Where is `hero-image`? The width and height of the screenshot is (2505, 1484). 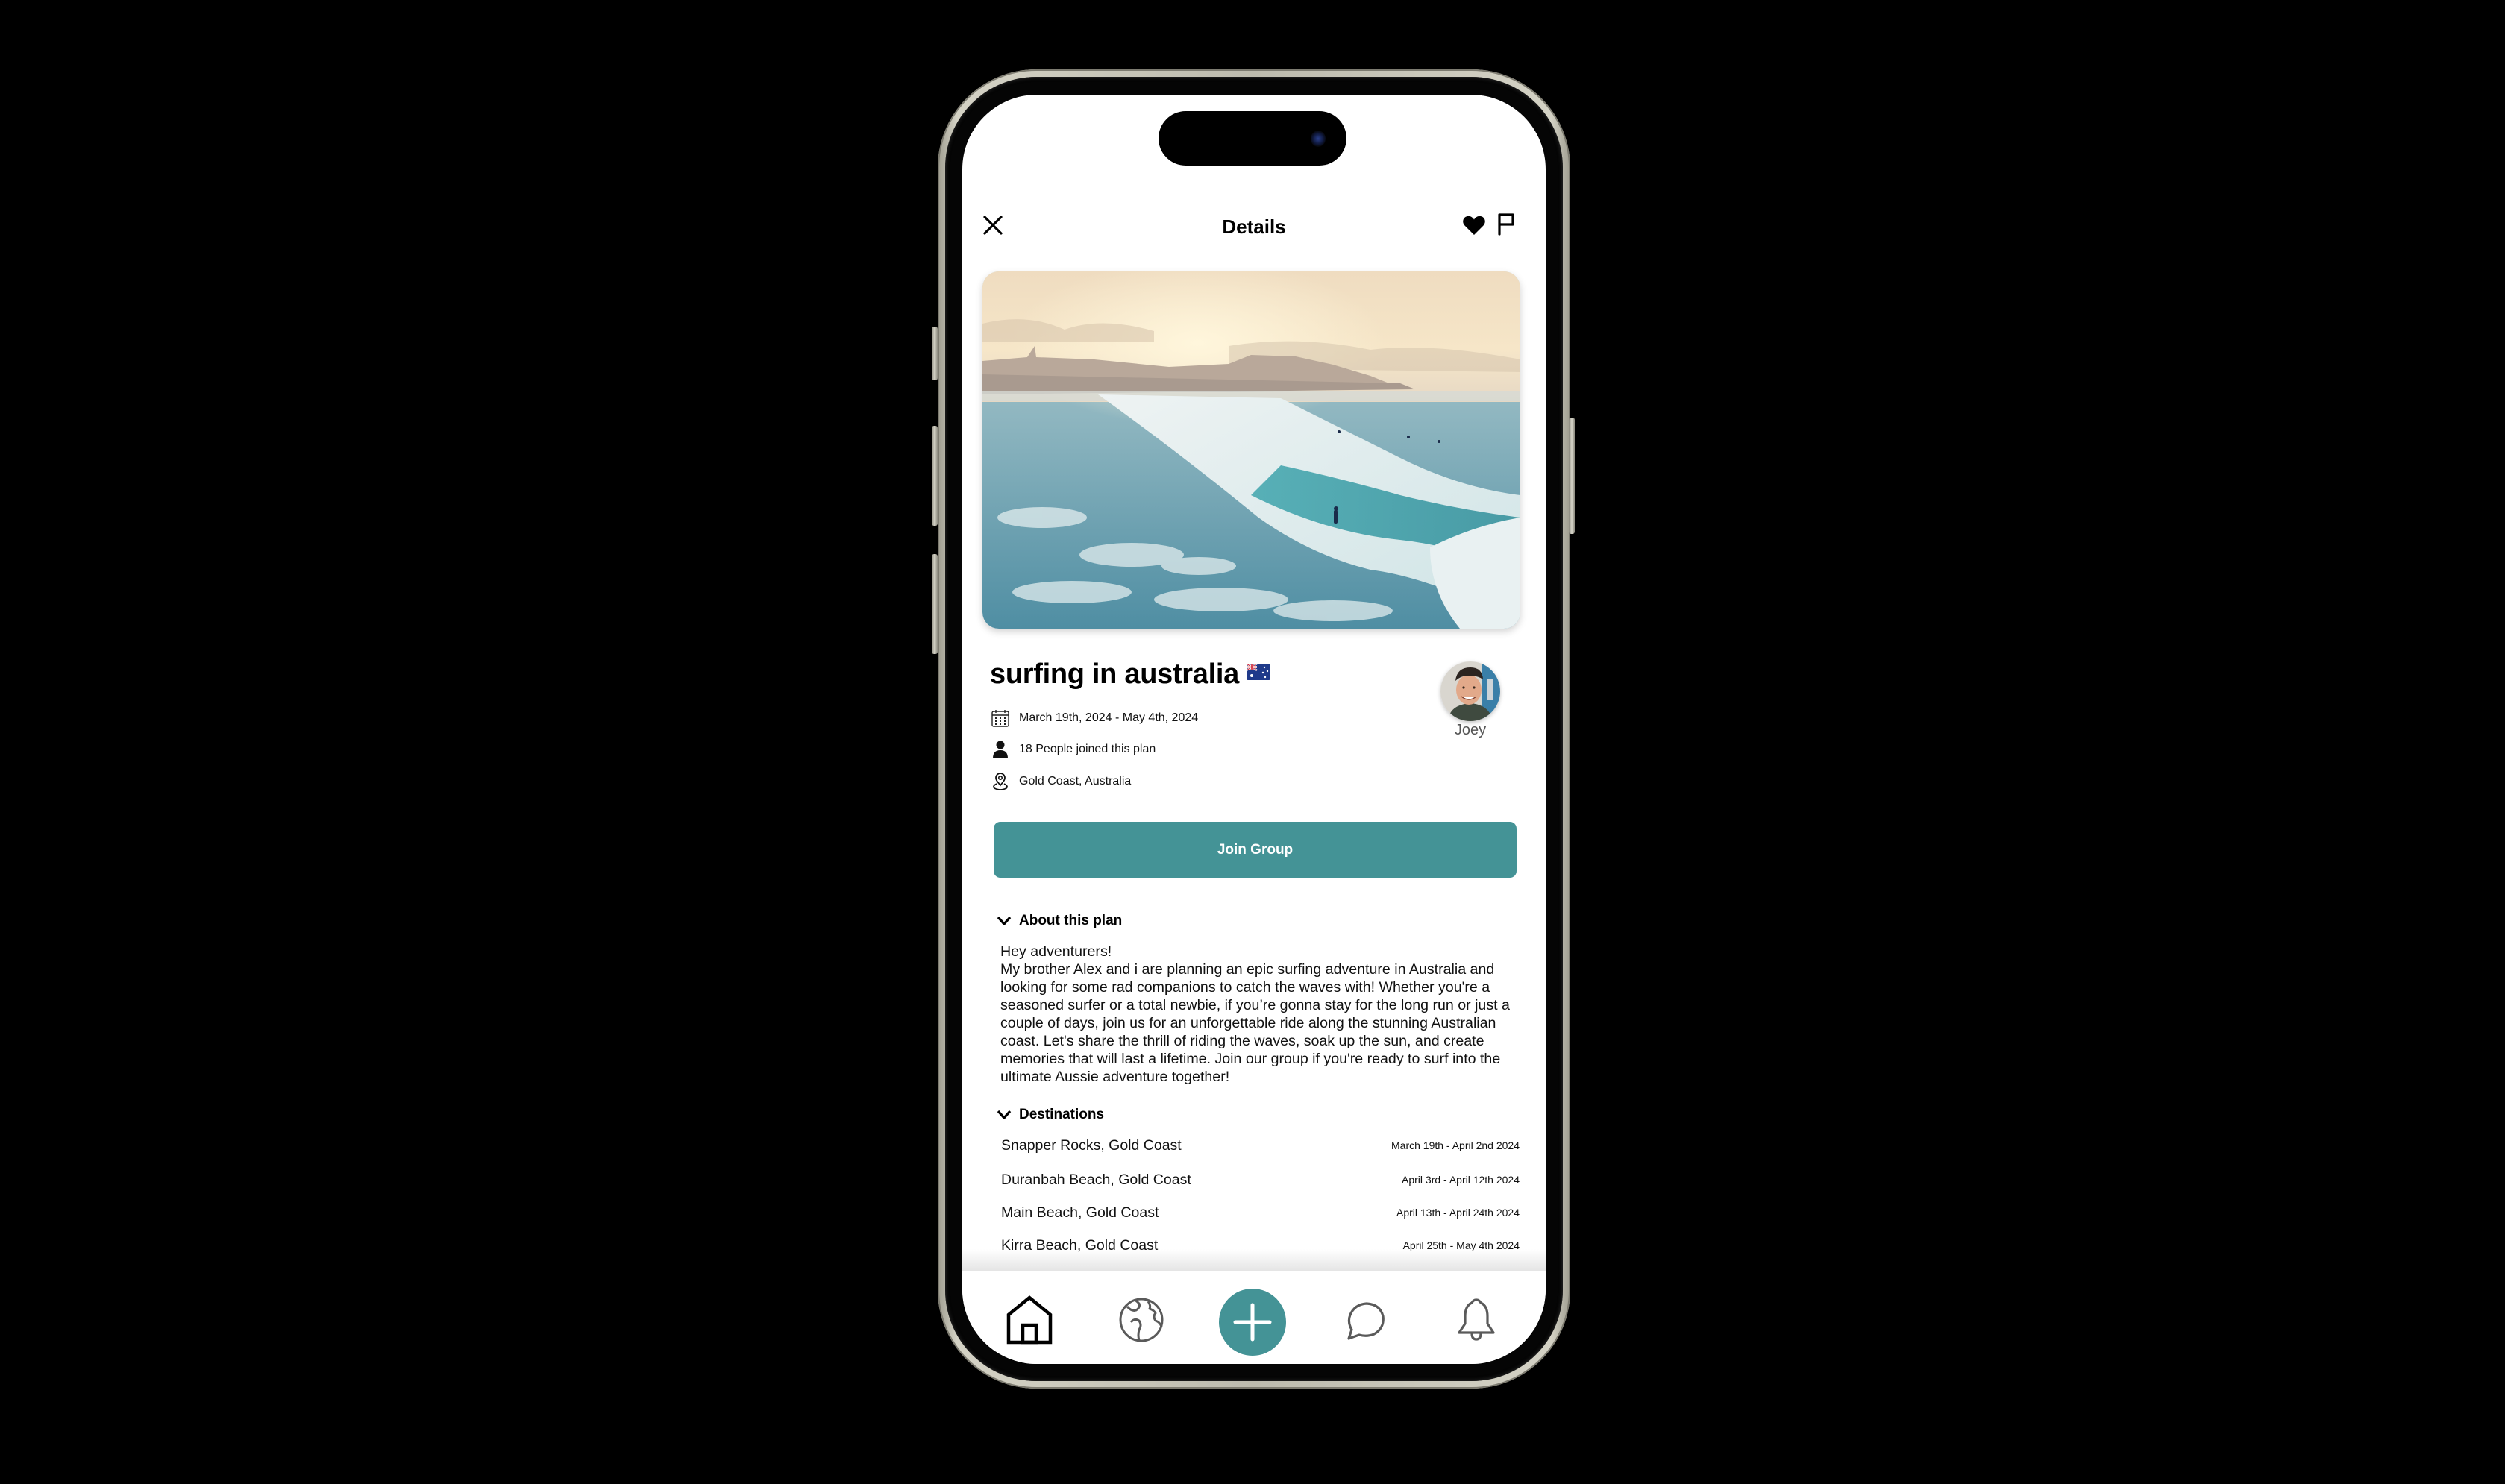 hero-image is located at coordinates (1251, 450).